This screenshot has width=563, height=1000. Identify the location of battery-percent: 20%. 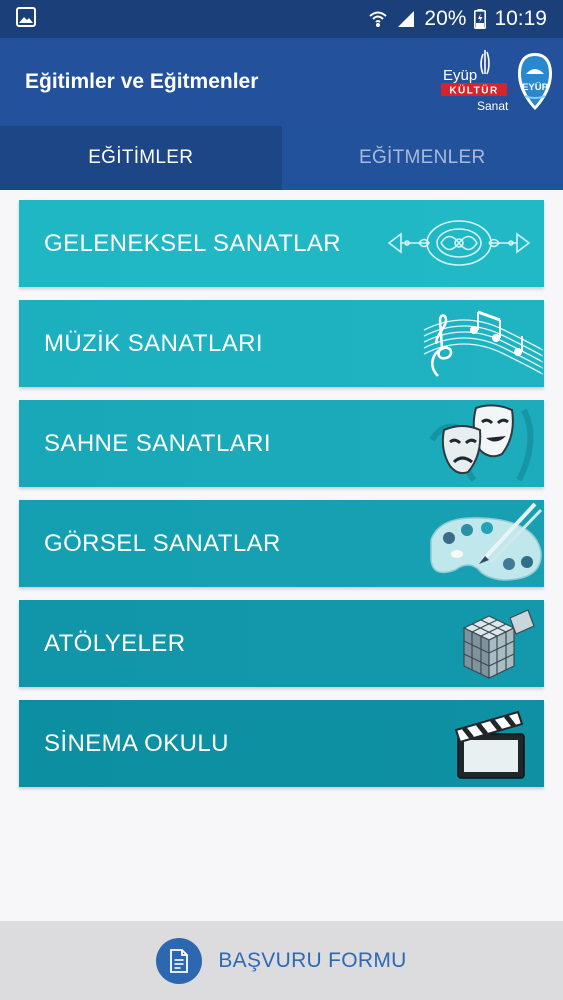
(445, 18).